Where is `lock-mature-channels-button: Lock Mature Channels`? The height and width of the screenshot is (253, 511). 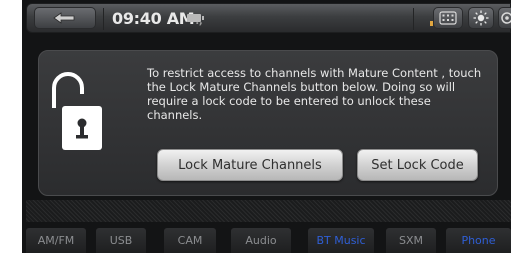 lock-mature-channels-button: Lock Mature Channels is located at coordinates (250, 165).